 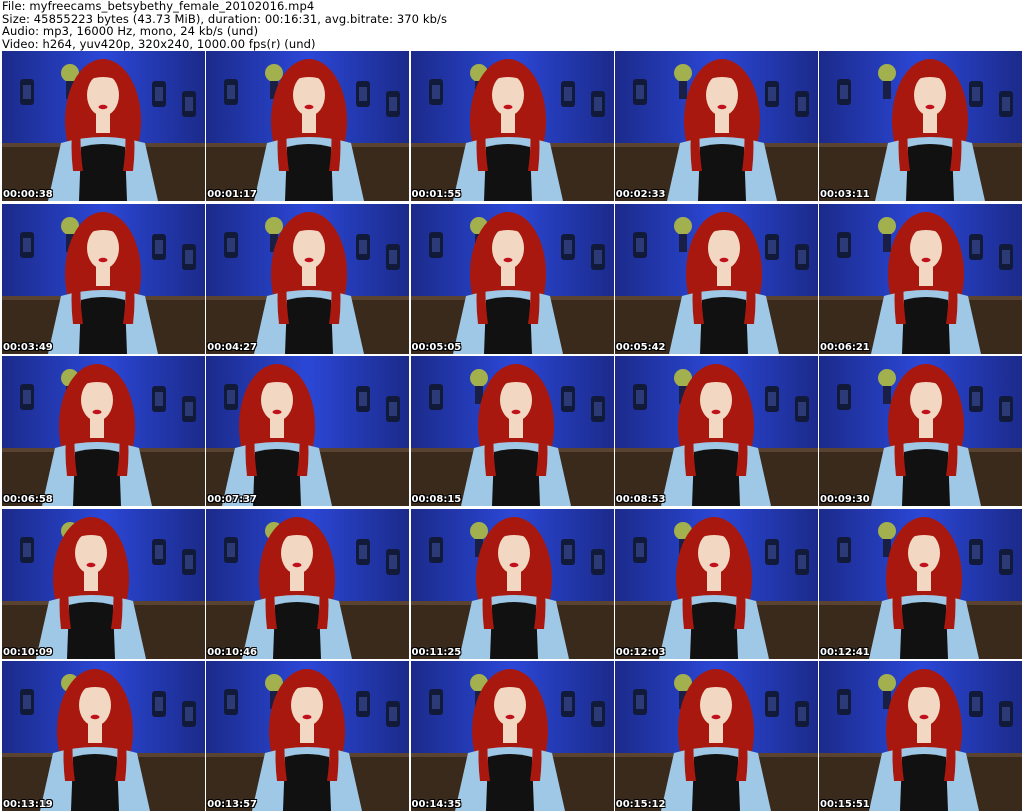 What do you see at coordinates (436, 347) in the screenshot?
I see `frame-timestamp: 00:05:05` at bounding box center [436, 347].